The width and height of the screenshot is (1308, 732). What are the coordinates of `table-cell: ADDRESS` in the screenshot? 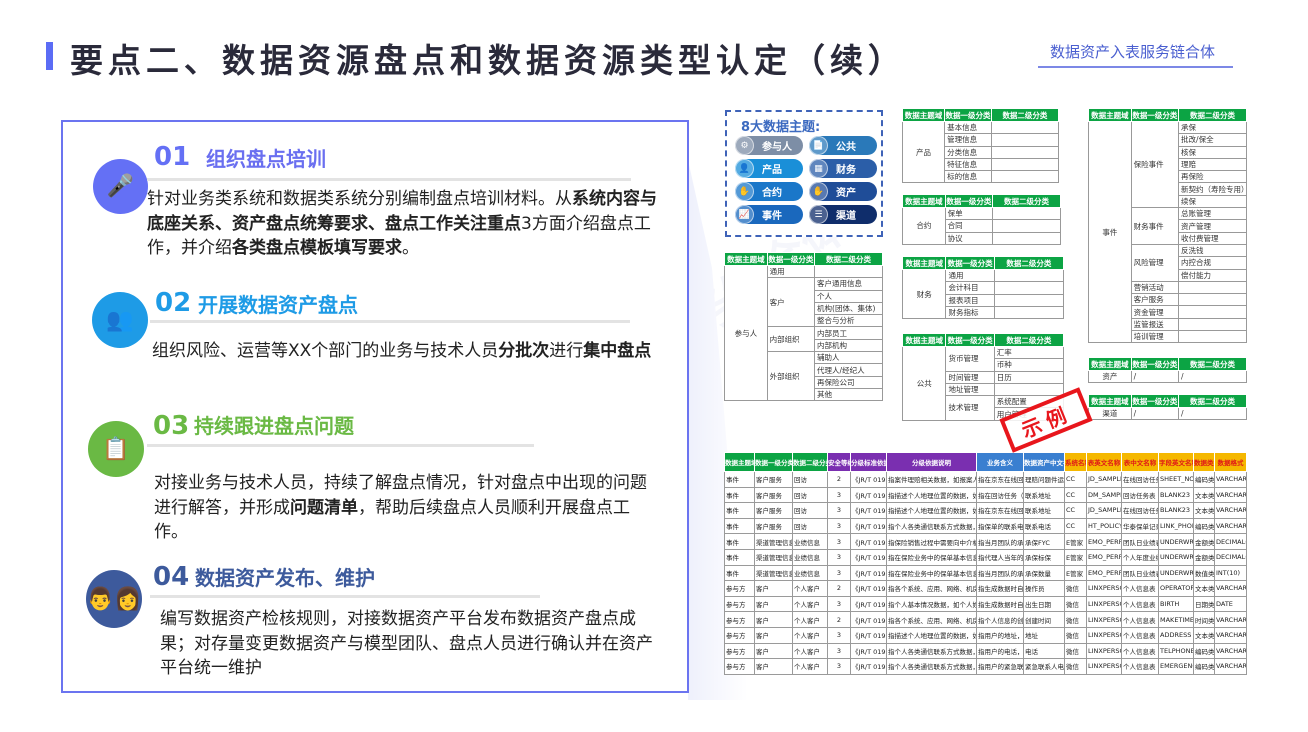 It's located at (1176, 635).